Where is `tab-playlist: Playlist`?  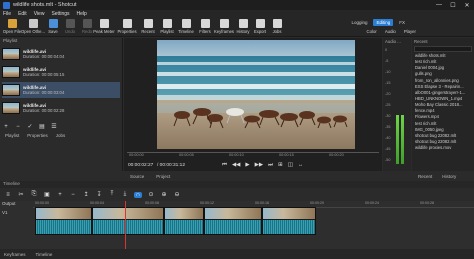
tab-playlist: Playlist is located at coordinates (12, 135).